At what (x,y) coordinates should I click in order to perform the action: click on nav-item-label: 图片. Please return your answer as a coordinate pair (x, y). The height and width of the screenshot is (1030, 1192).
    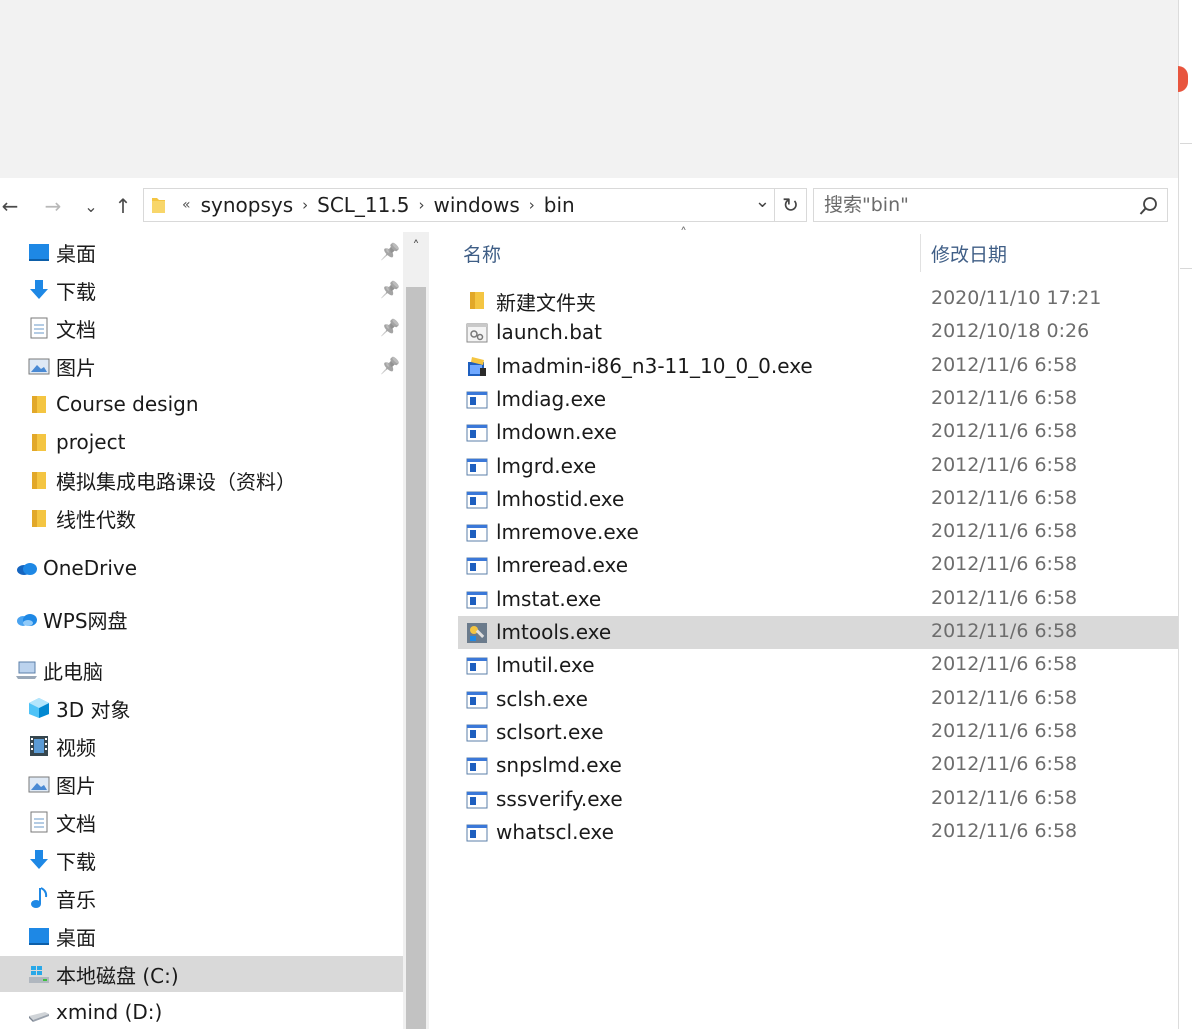
    Looking at the image, I should click on (76, 785).